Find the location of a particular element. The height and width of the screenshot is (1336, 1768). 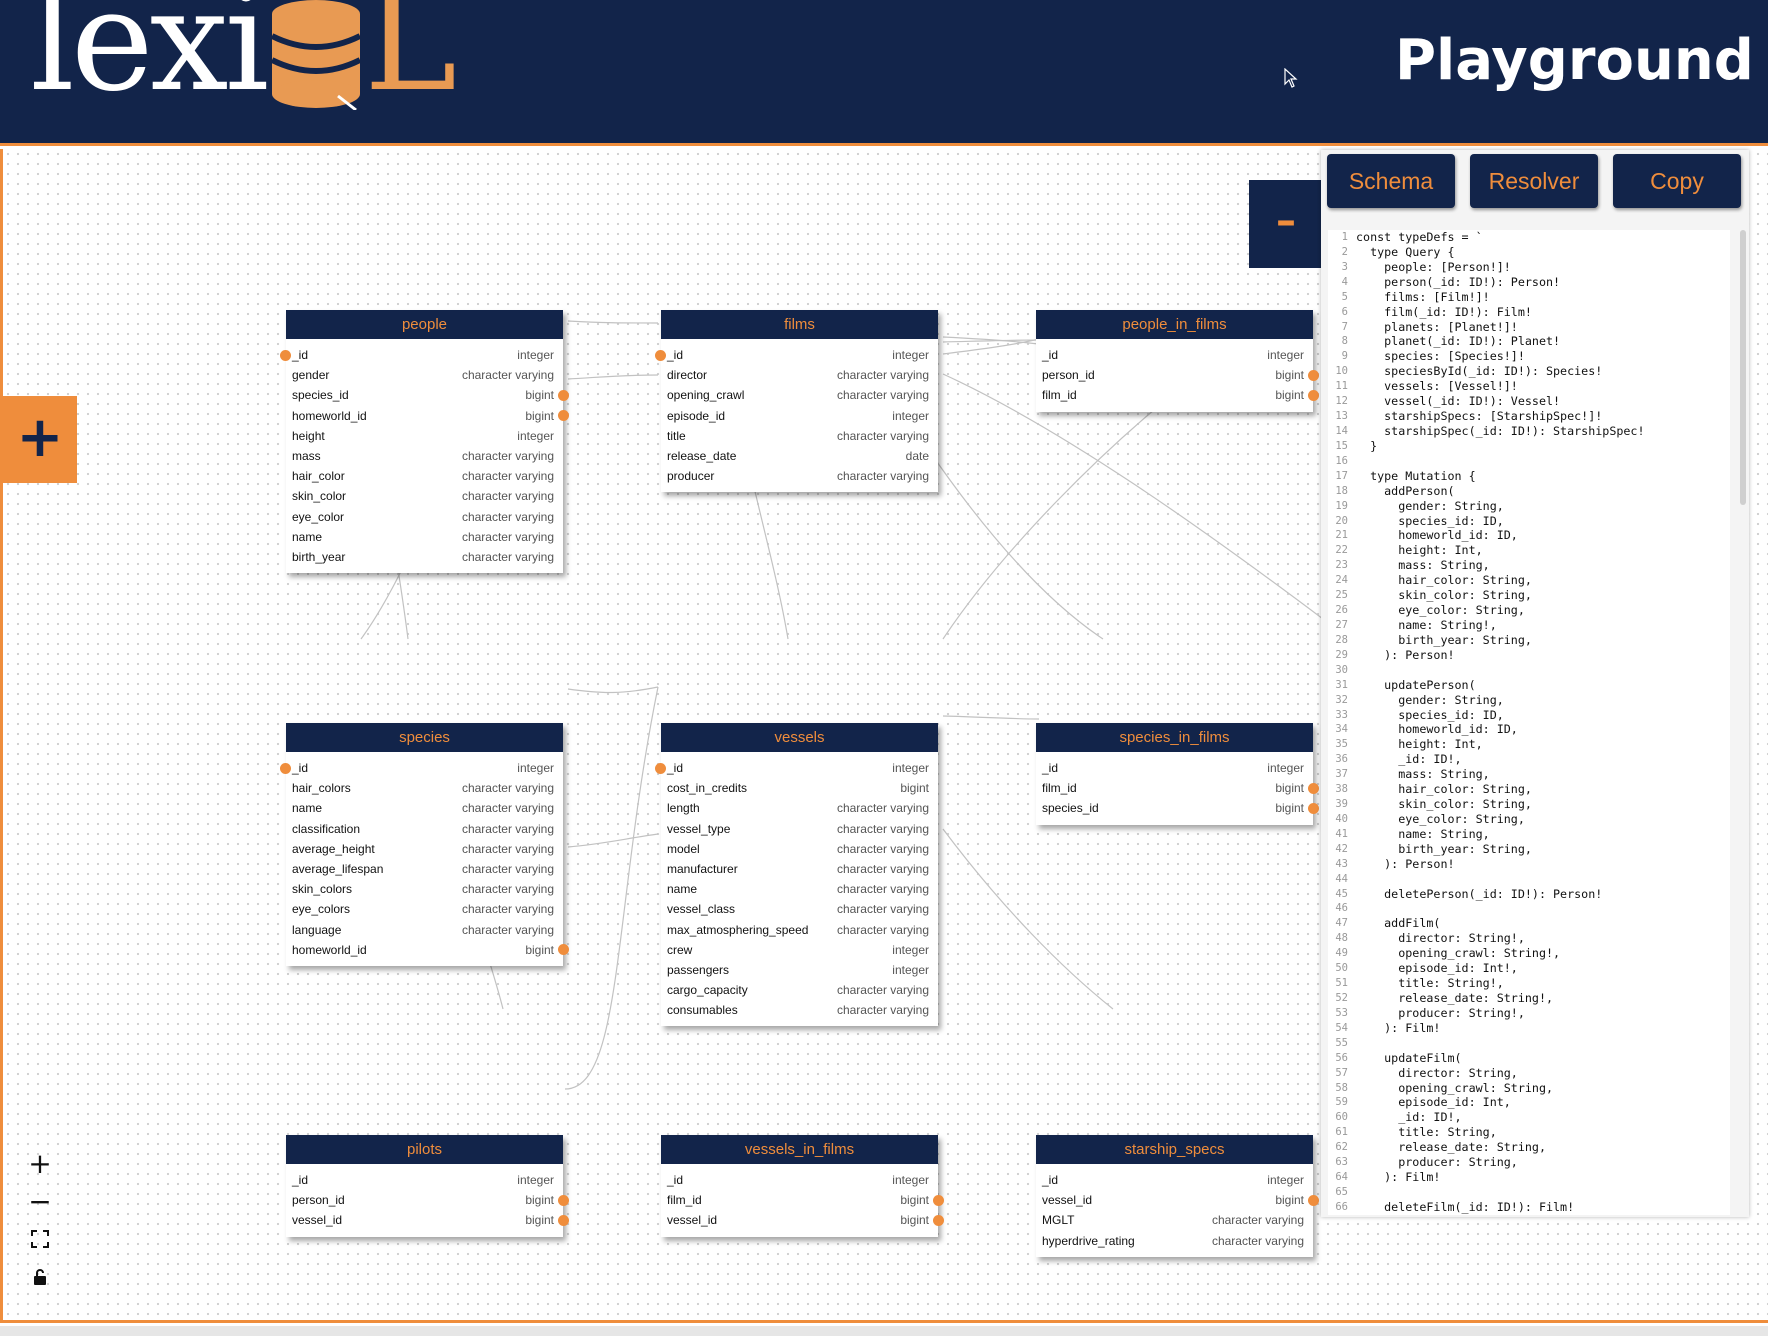

column-name: vessel_type is located at coordinates (699, 828).